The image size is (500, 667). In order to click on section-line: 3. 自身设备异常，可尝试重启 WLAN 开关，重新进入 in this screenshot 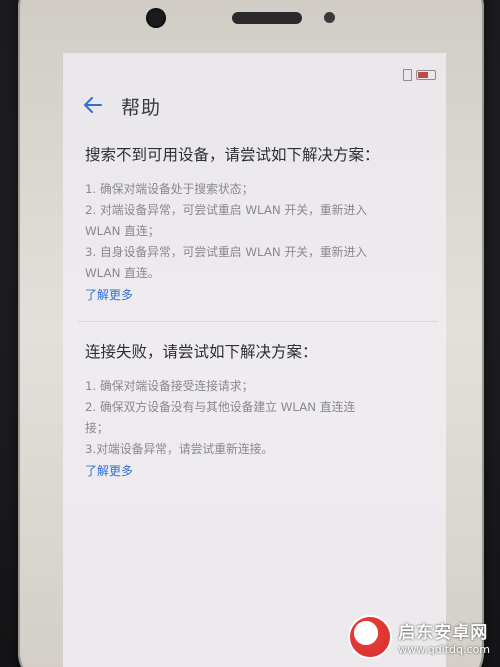, I will do `click(226, 252)`.